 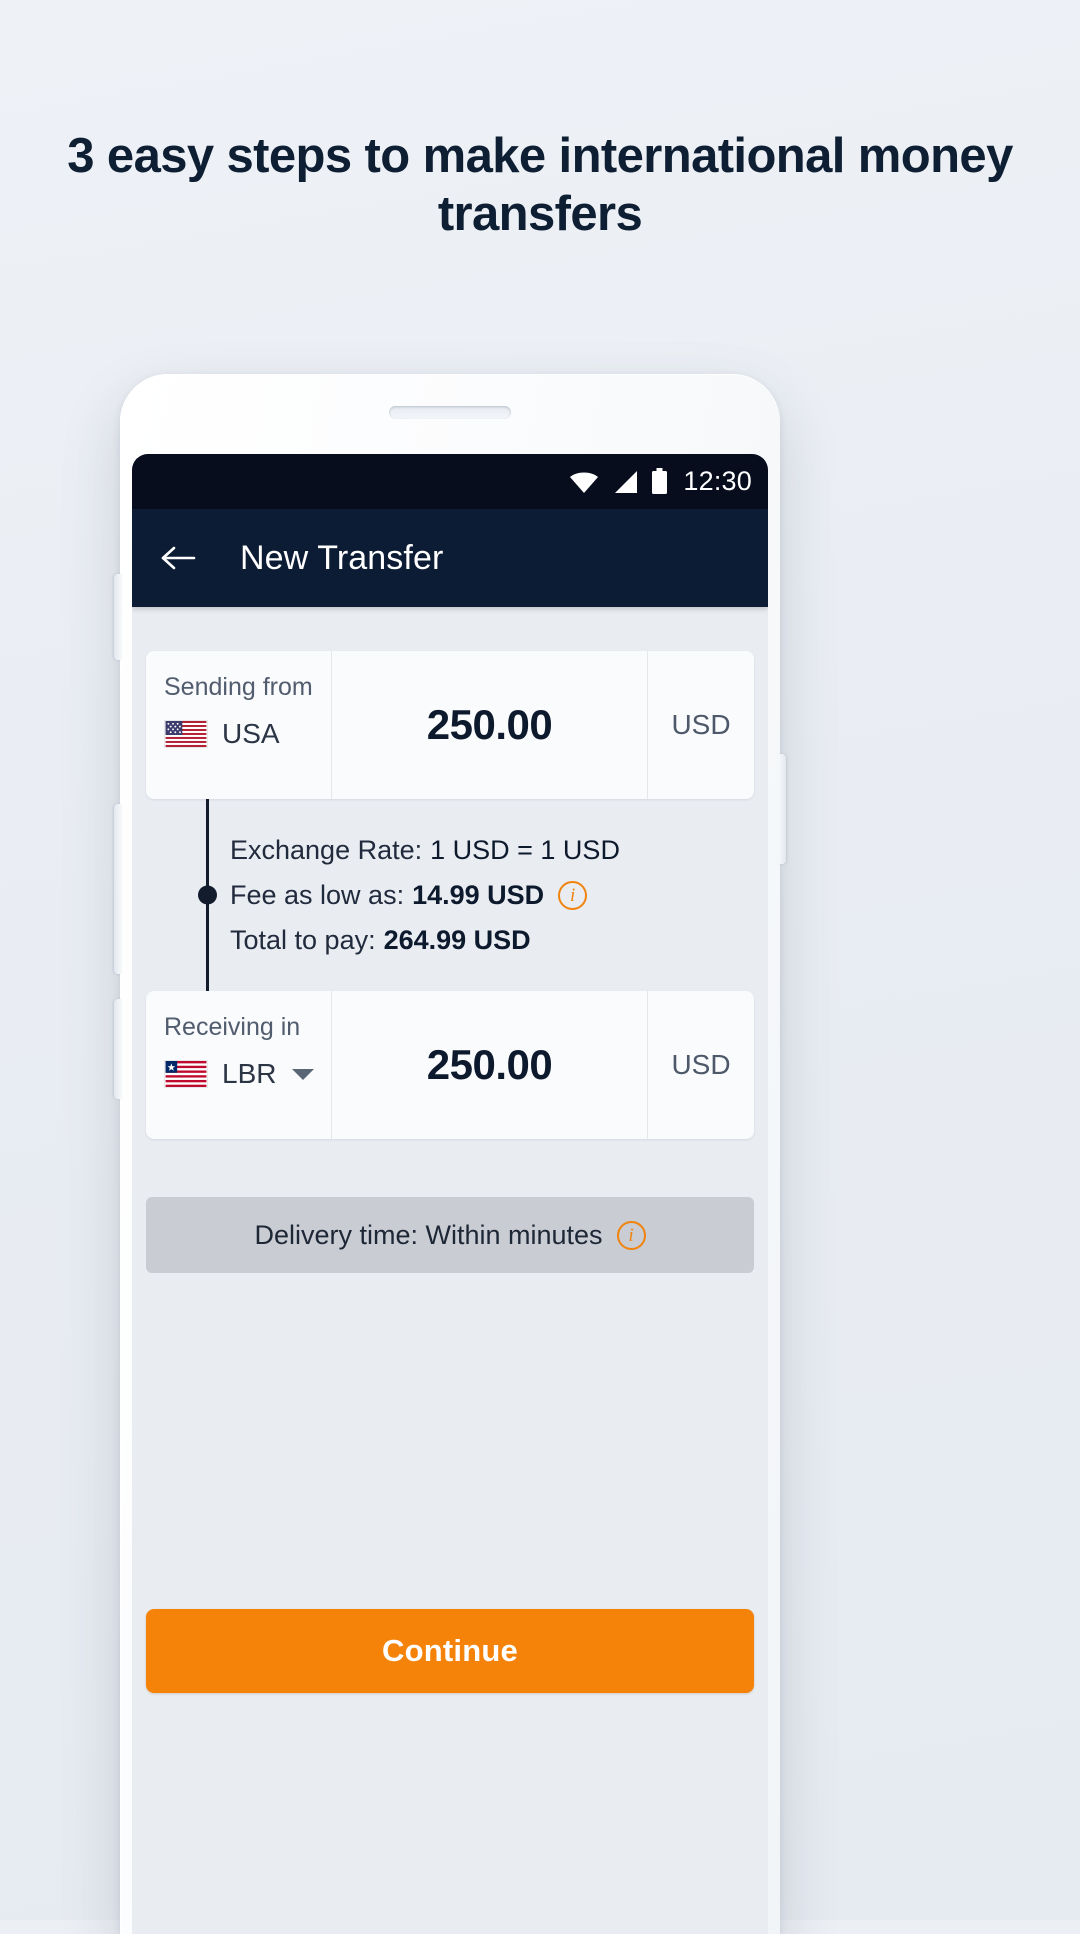 I want to click on sending-from-label: Sending from, so click(x=238, y=687).